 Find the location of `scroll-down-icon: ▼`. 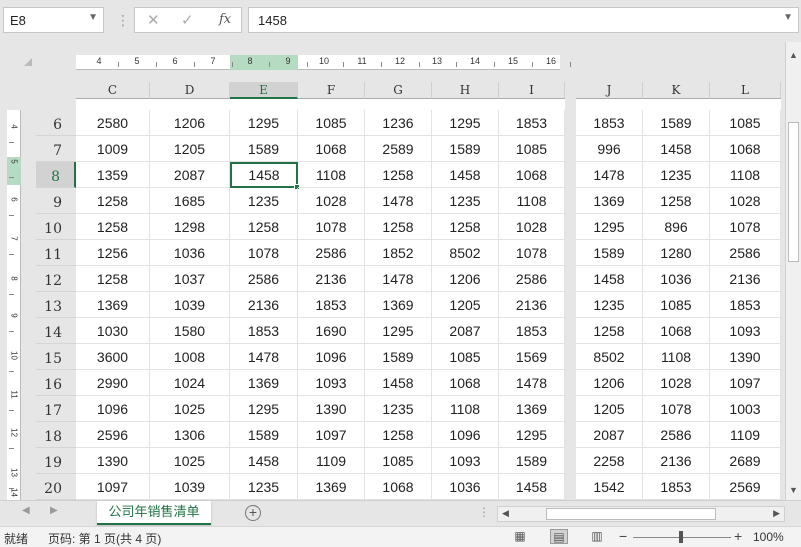

scroll-down-icon: ▼ is located at coordinates (793, 490).